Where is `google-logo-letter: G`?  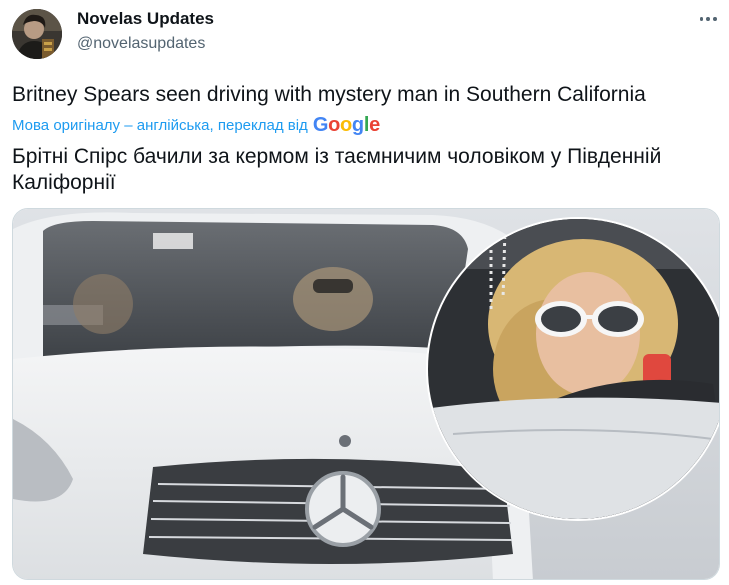
google-logo-letter: G is located at coordinates (320, 125).